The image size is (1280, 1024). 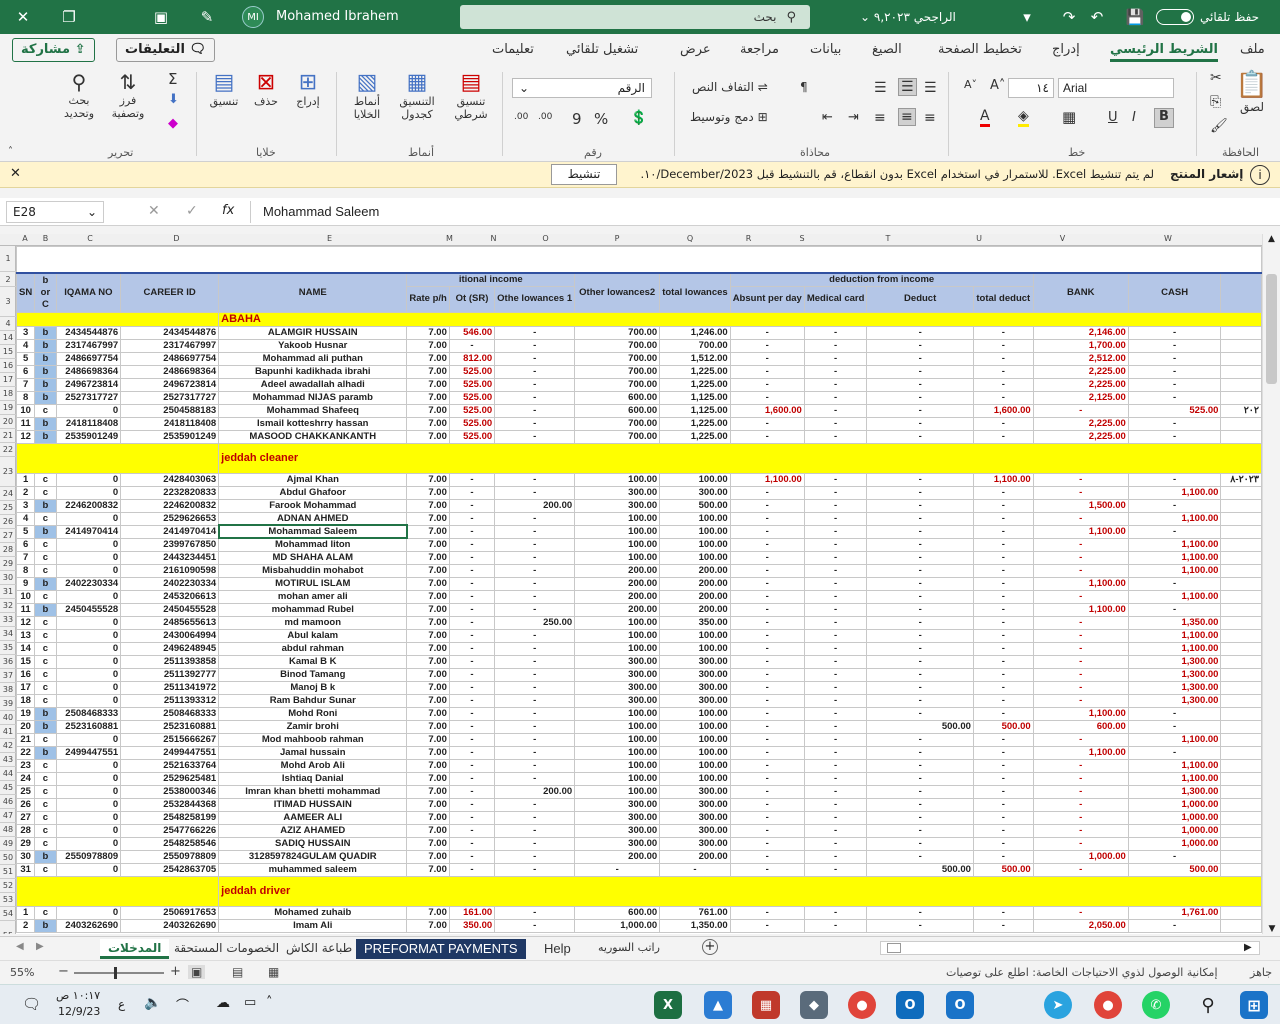 What do you see at coordinates (617, 925) in the screenshot?
I see `cell: 1,000.00` at bounding box center [617, 925].